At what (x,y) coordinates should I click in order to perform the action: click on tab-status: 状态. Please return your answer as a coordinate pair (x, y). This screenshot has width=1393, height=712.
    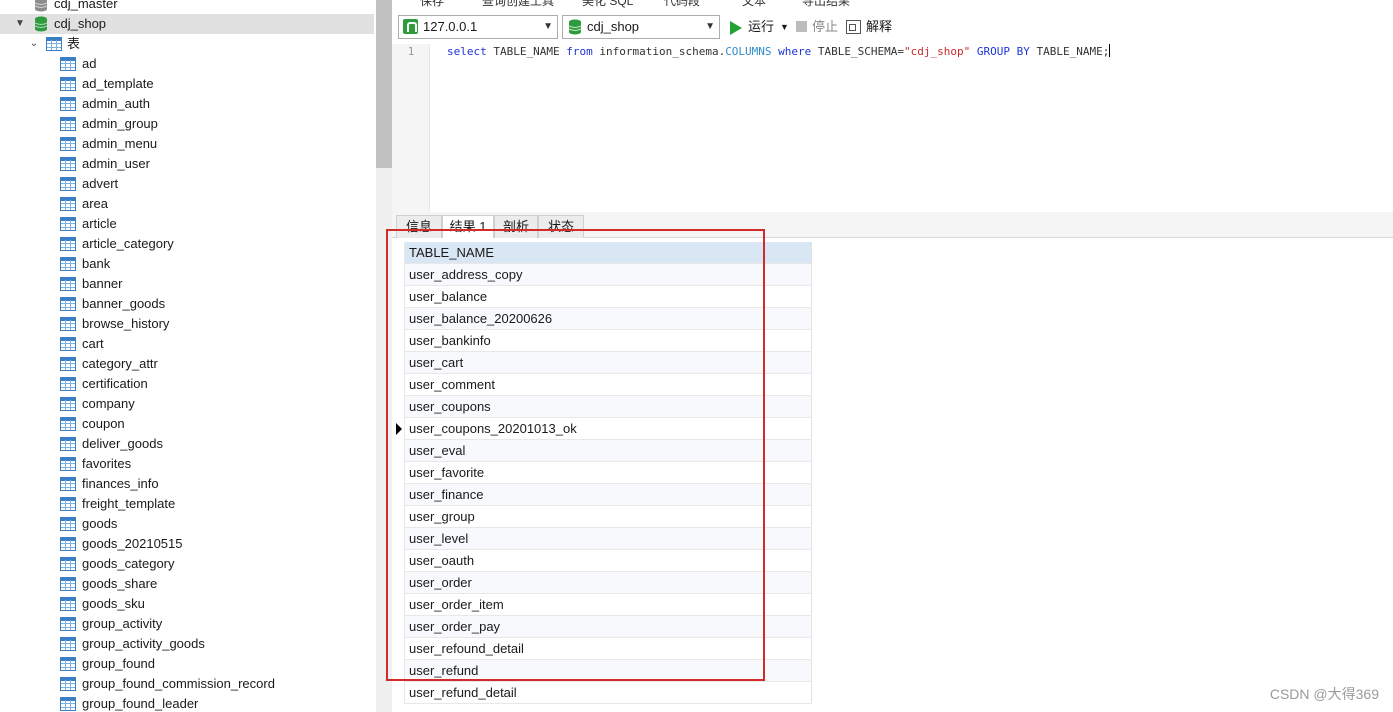
    Looking at the image, I should click on (561, 226).